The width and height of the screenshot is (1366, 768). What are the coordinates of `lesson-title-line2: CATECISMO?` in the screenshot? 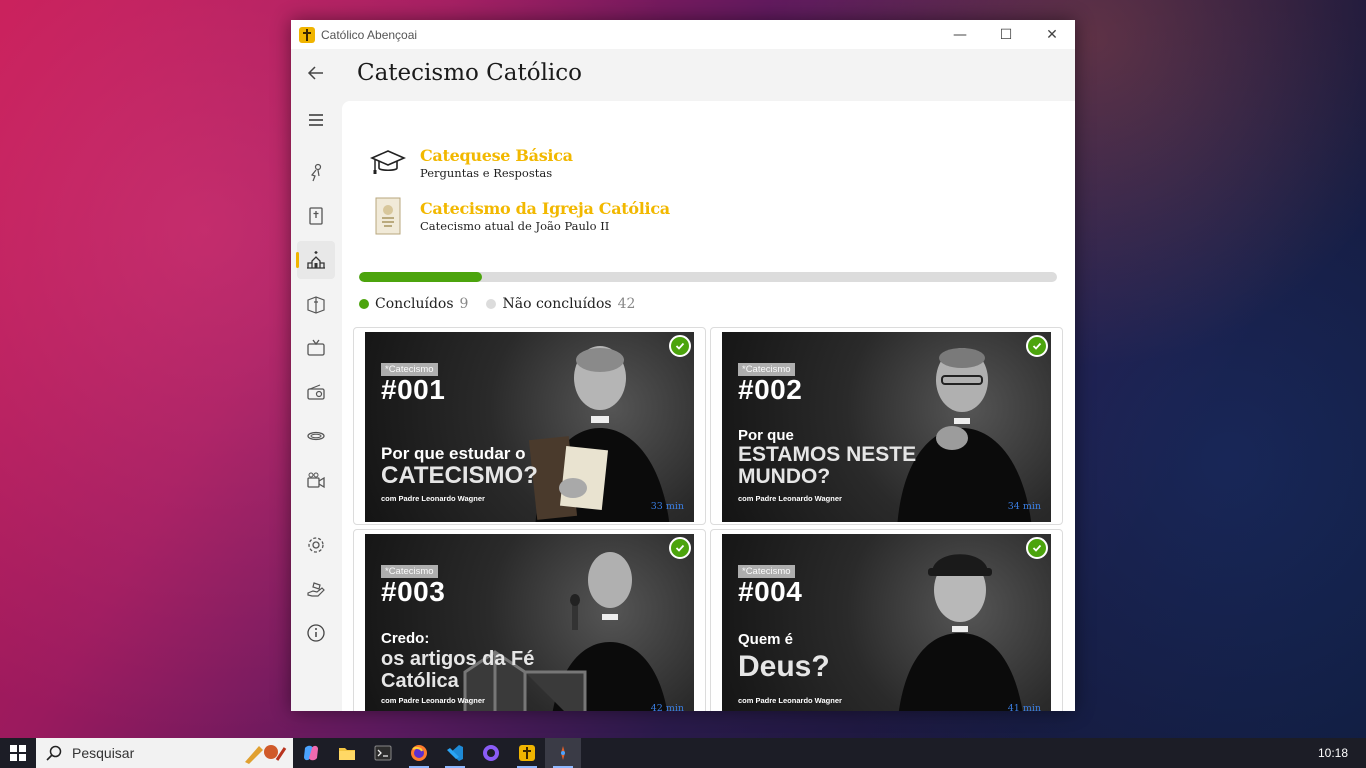 It's located at (459, 475).